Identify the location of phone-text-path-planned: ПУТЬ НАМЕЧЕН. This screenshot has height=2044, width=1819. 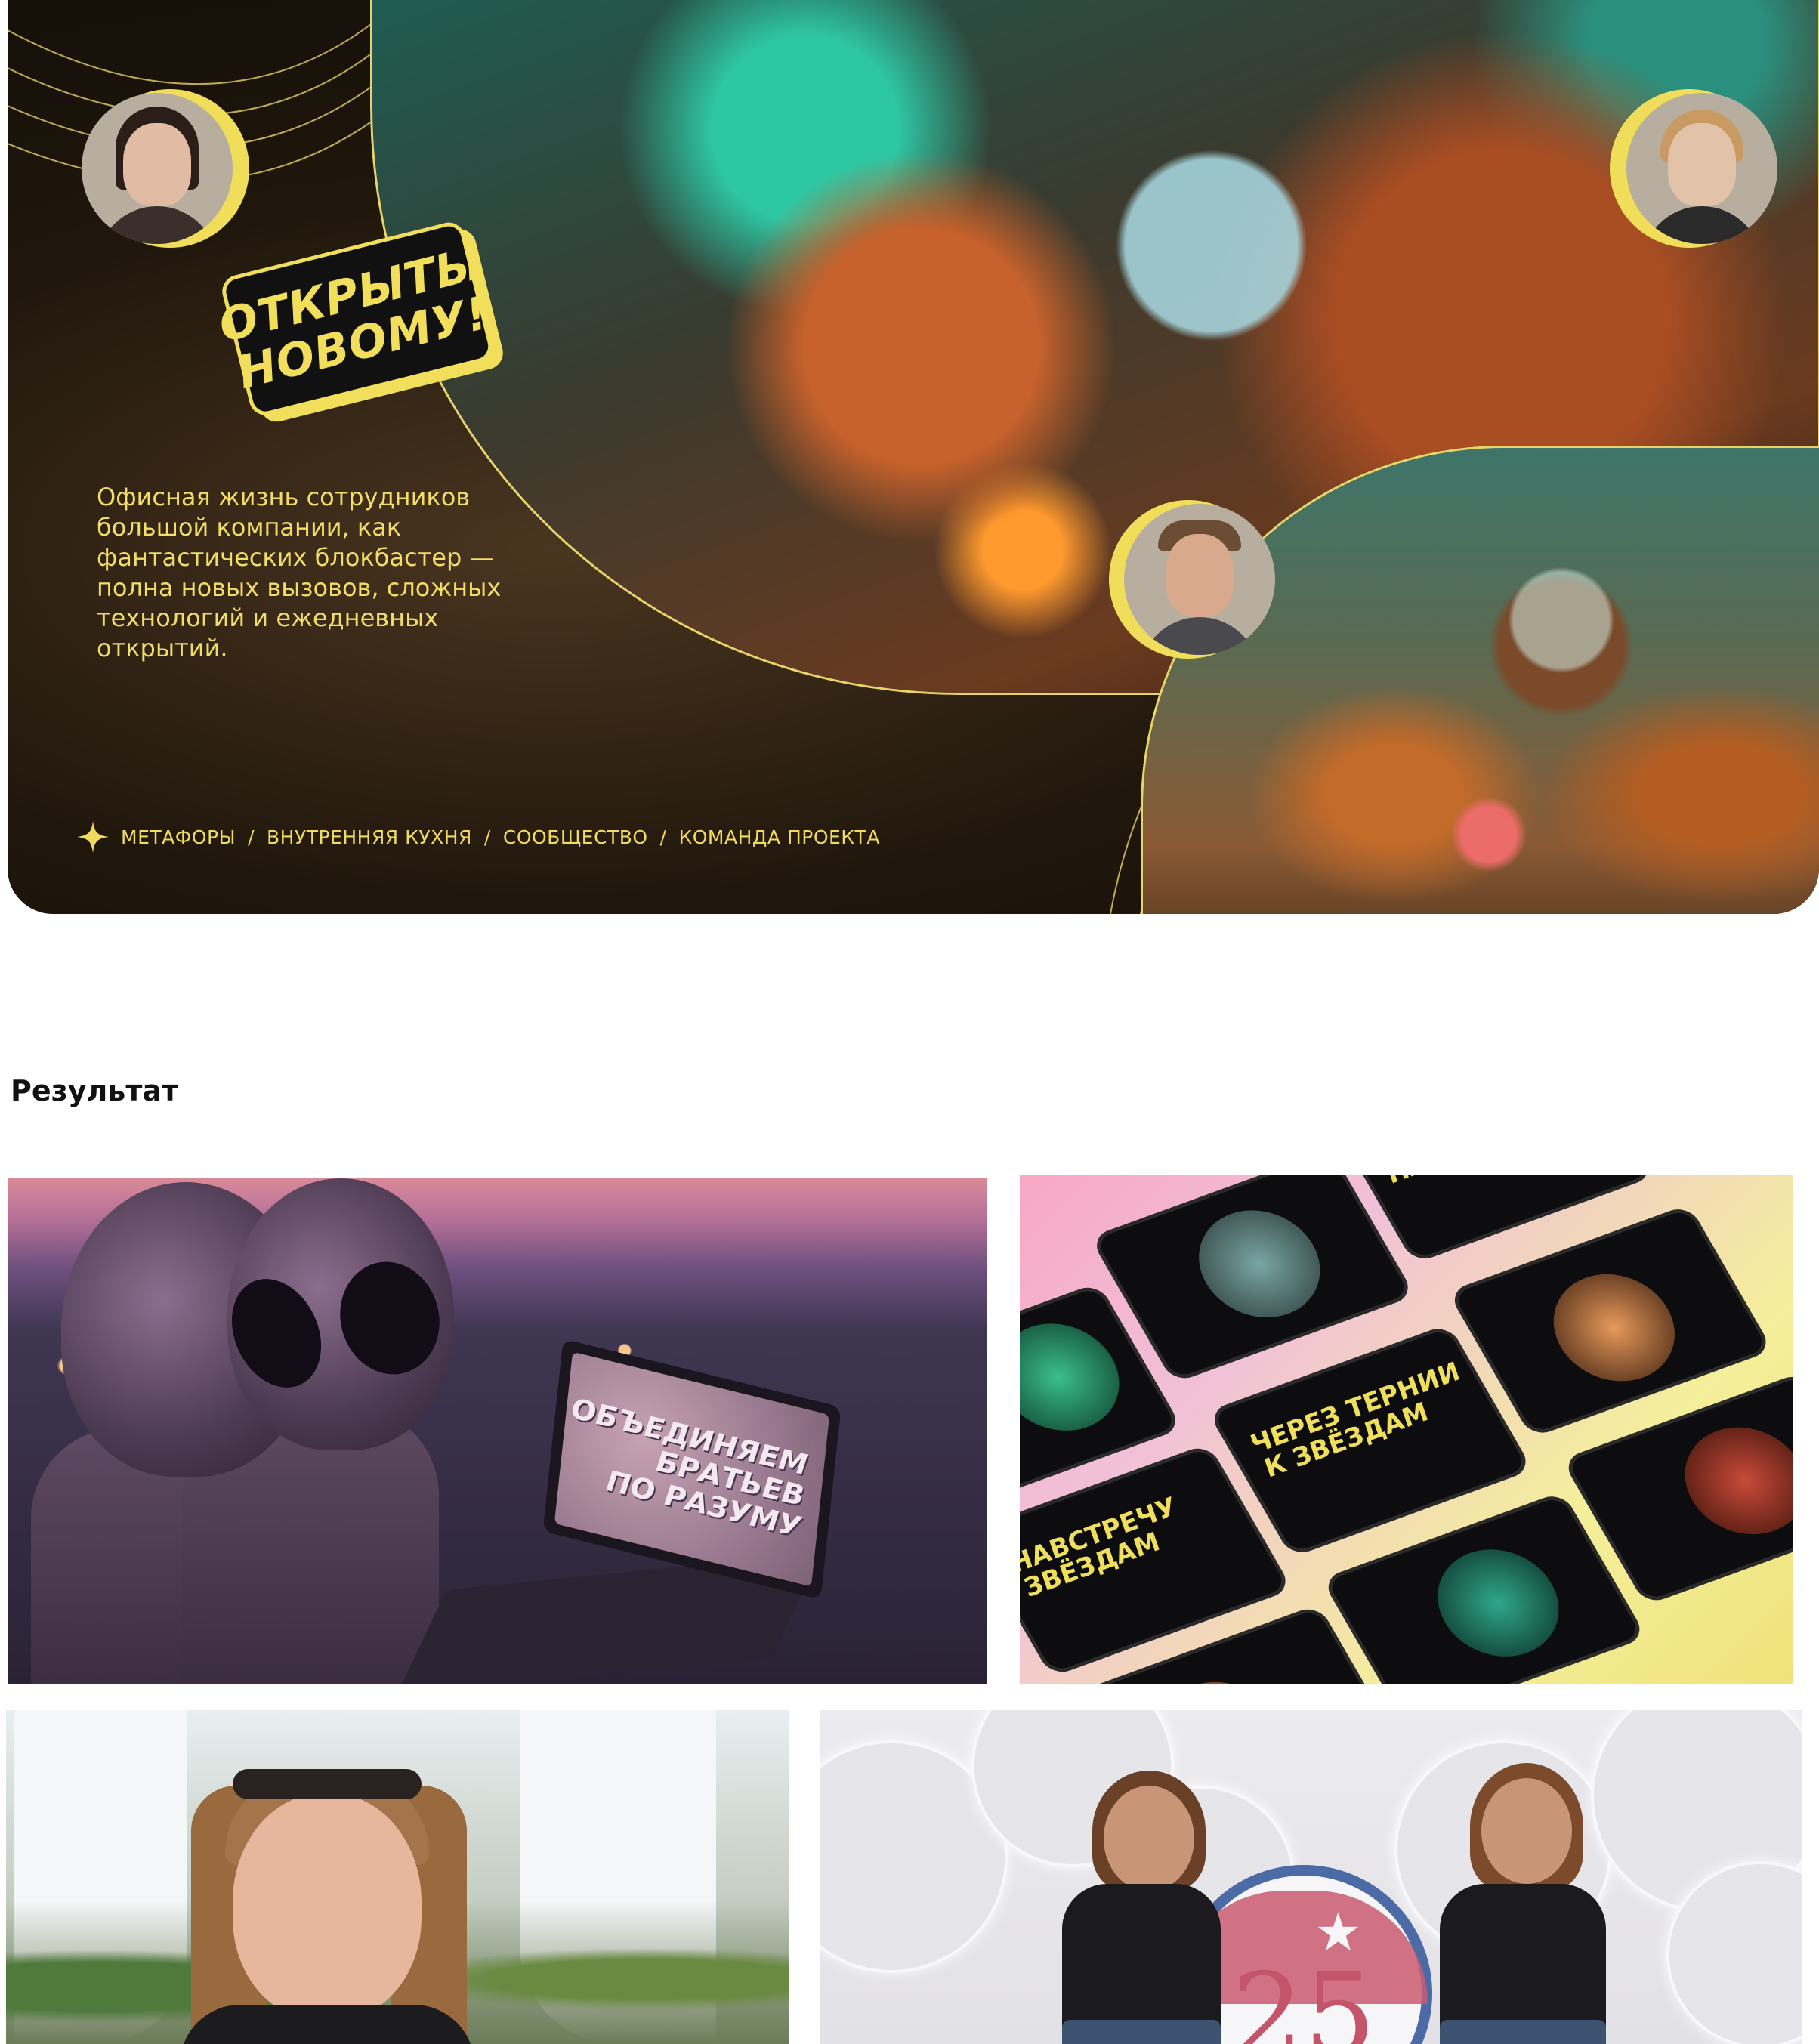
(1489, 1182).